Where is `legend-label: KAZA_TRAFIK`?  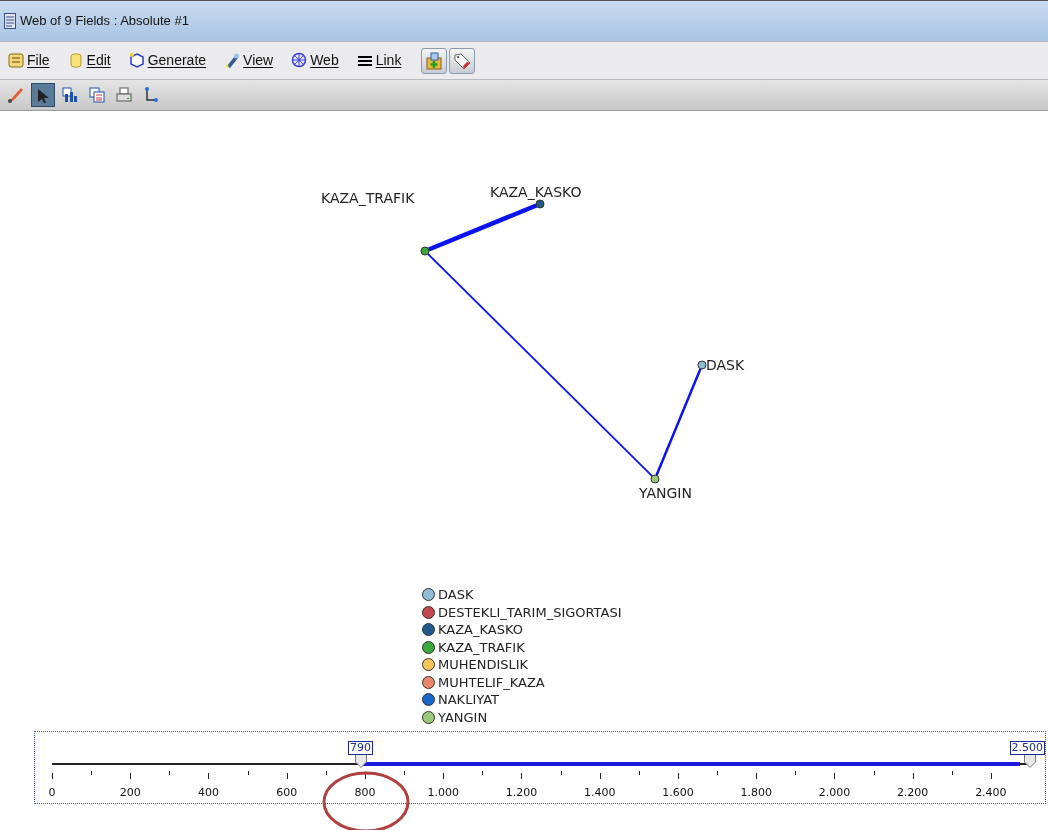
legend-label: KAZA_TRAFIK is located at coordinates (481, 647).